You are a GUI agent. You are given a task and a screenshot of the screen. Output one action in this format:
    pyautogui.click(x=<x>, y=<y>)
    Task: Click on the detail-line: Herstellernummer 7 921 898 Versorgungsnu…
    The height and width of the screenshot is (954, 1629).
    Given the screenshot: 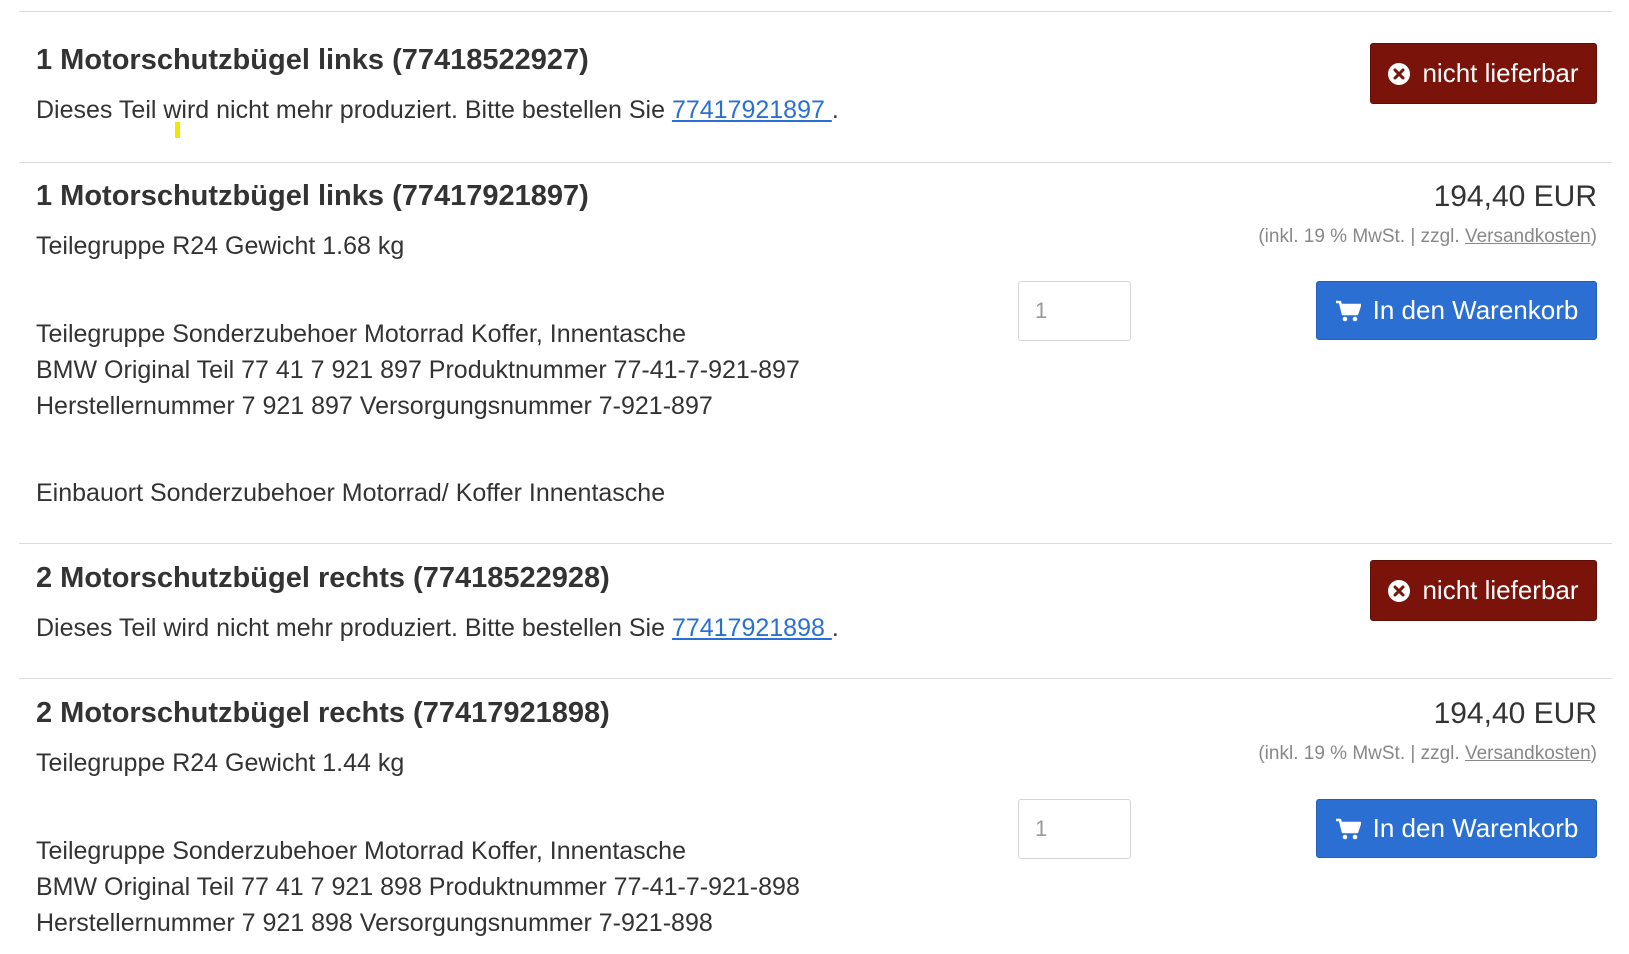 What is the action you would take?
    pyautogui.click(x=374, y=923)
    